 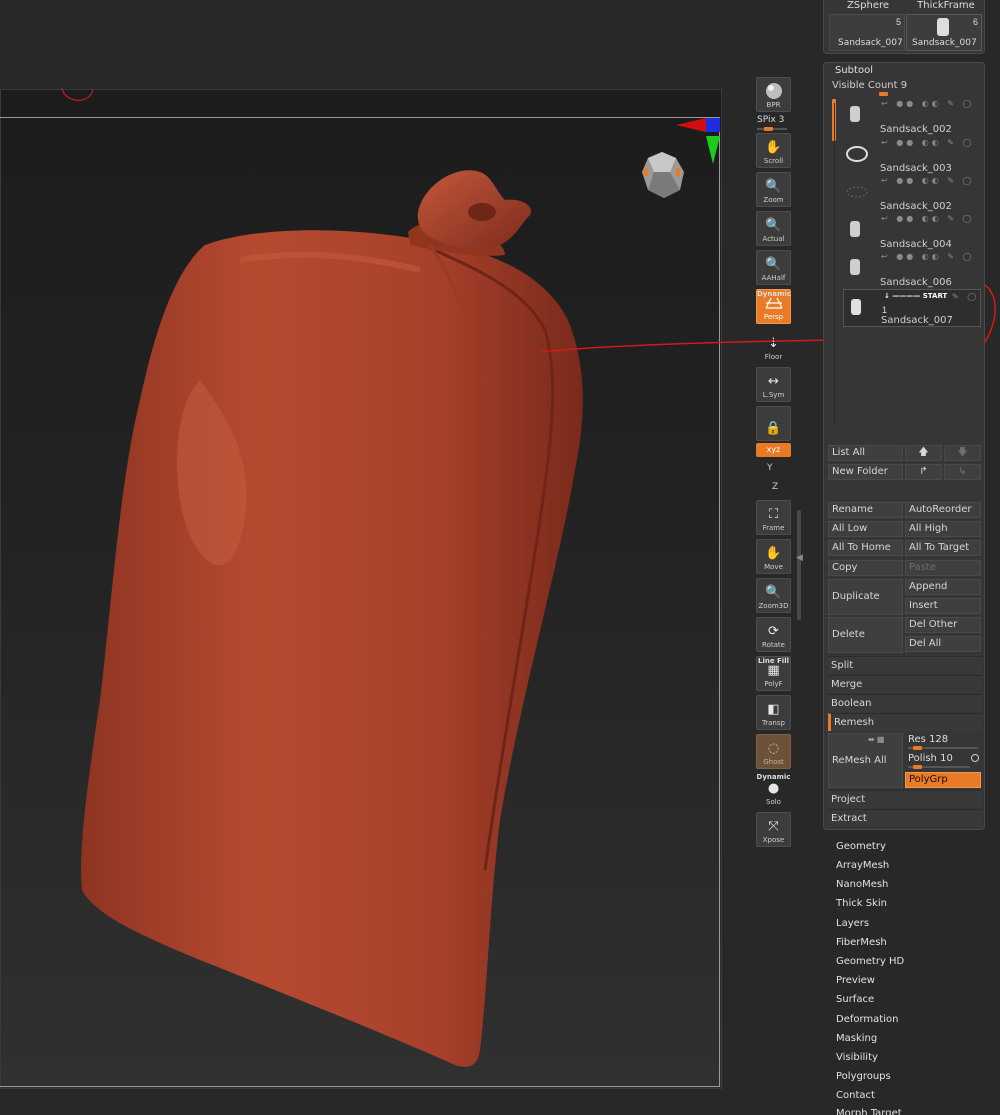 What do you see at coordinates (869, 1111) in the screenshot?
I see `menu-morph-target: Morph Target` at bounding box center [869, 1111].